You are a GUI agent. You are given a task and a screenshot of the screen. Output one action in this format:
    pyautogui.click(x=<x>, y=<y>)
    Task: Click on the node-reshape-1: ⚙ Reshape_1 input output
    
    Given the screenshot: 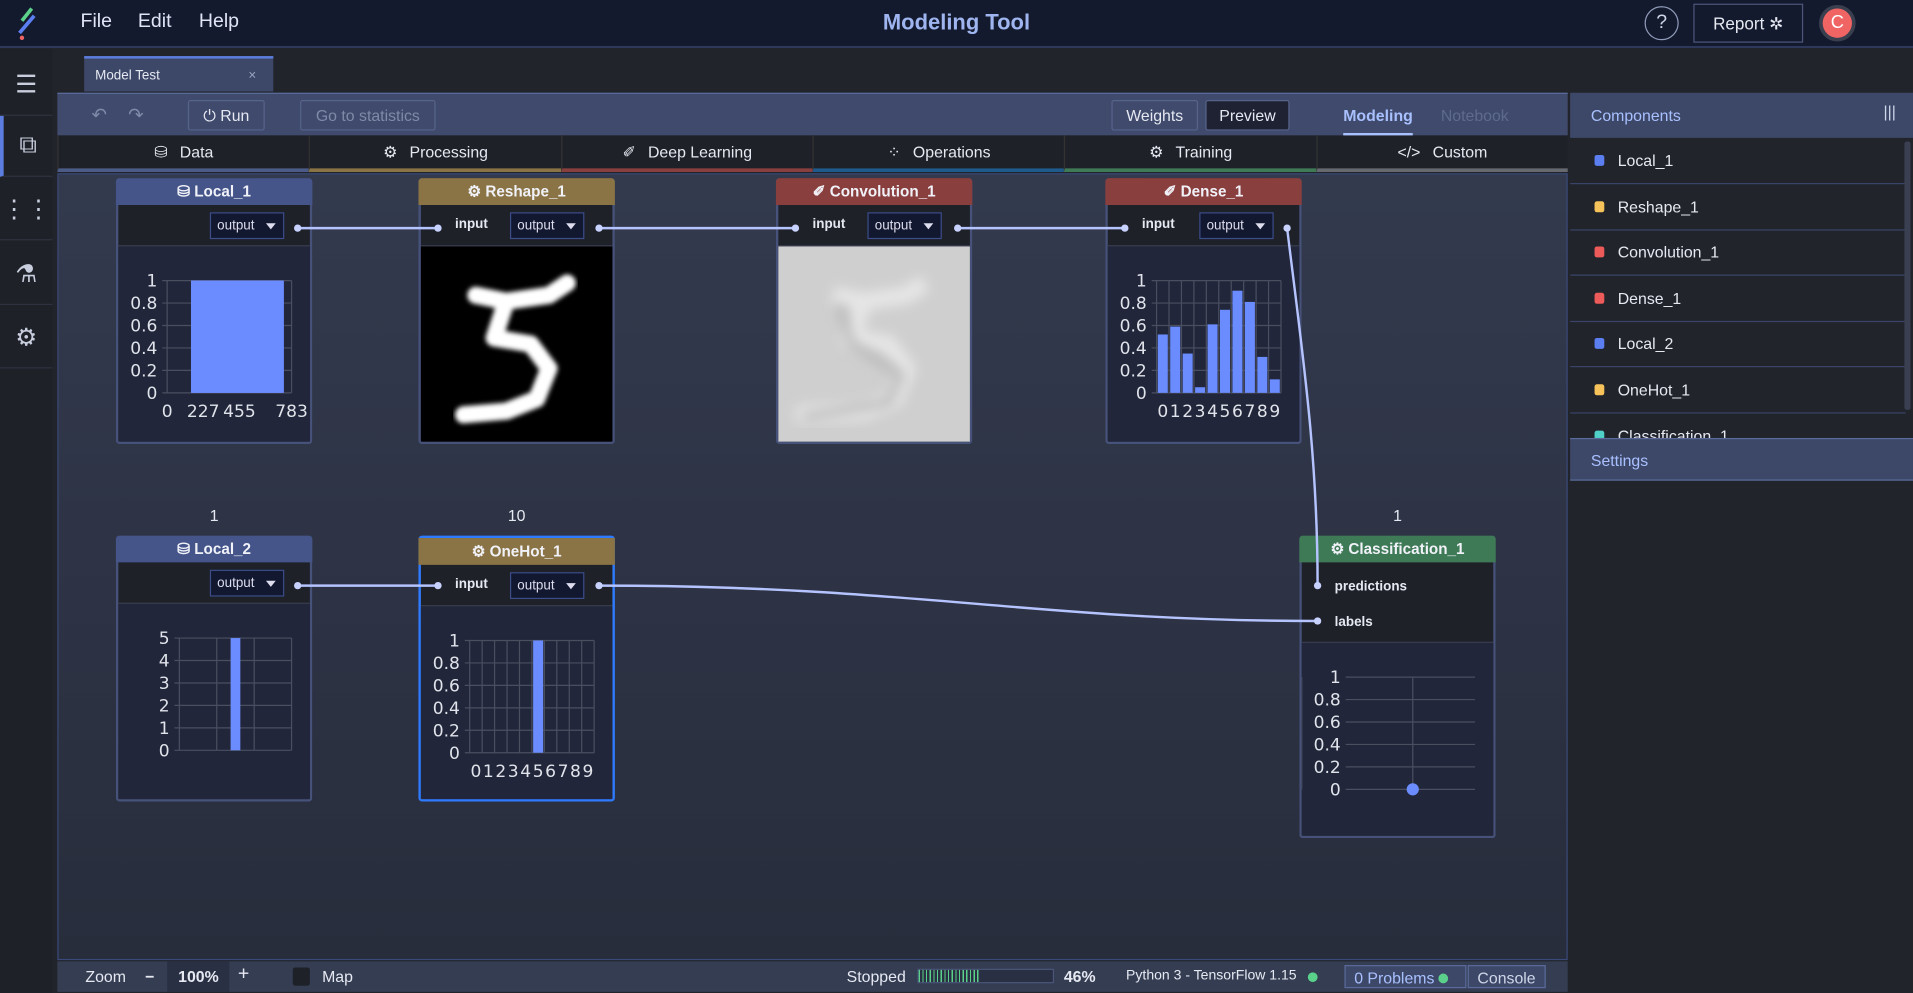 What is the action you would take?
    pyautogui.click(x=516, y=311)
    